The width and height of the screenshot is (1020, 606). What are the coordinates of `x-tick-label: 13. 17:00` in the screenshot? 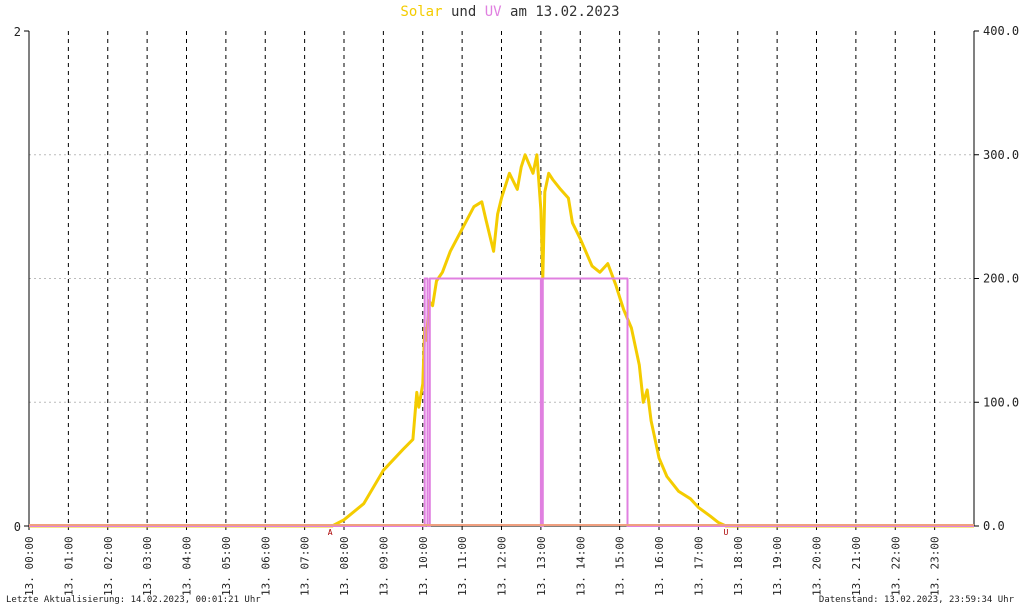 It's located at (698, 566).